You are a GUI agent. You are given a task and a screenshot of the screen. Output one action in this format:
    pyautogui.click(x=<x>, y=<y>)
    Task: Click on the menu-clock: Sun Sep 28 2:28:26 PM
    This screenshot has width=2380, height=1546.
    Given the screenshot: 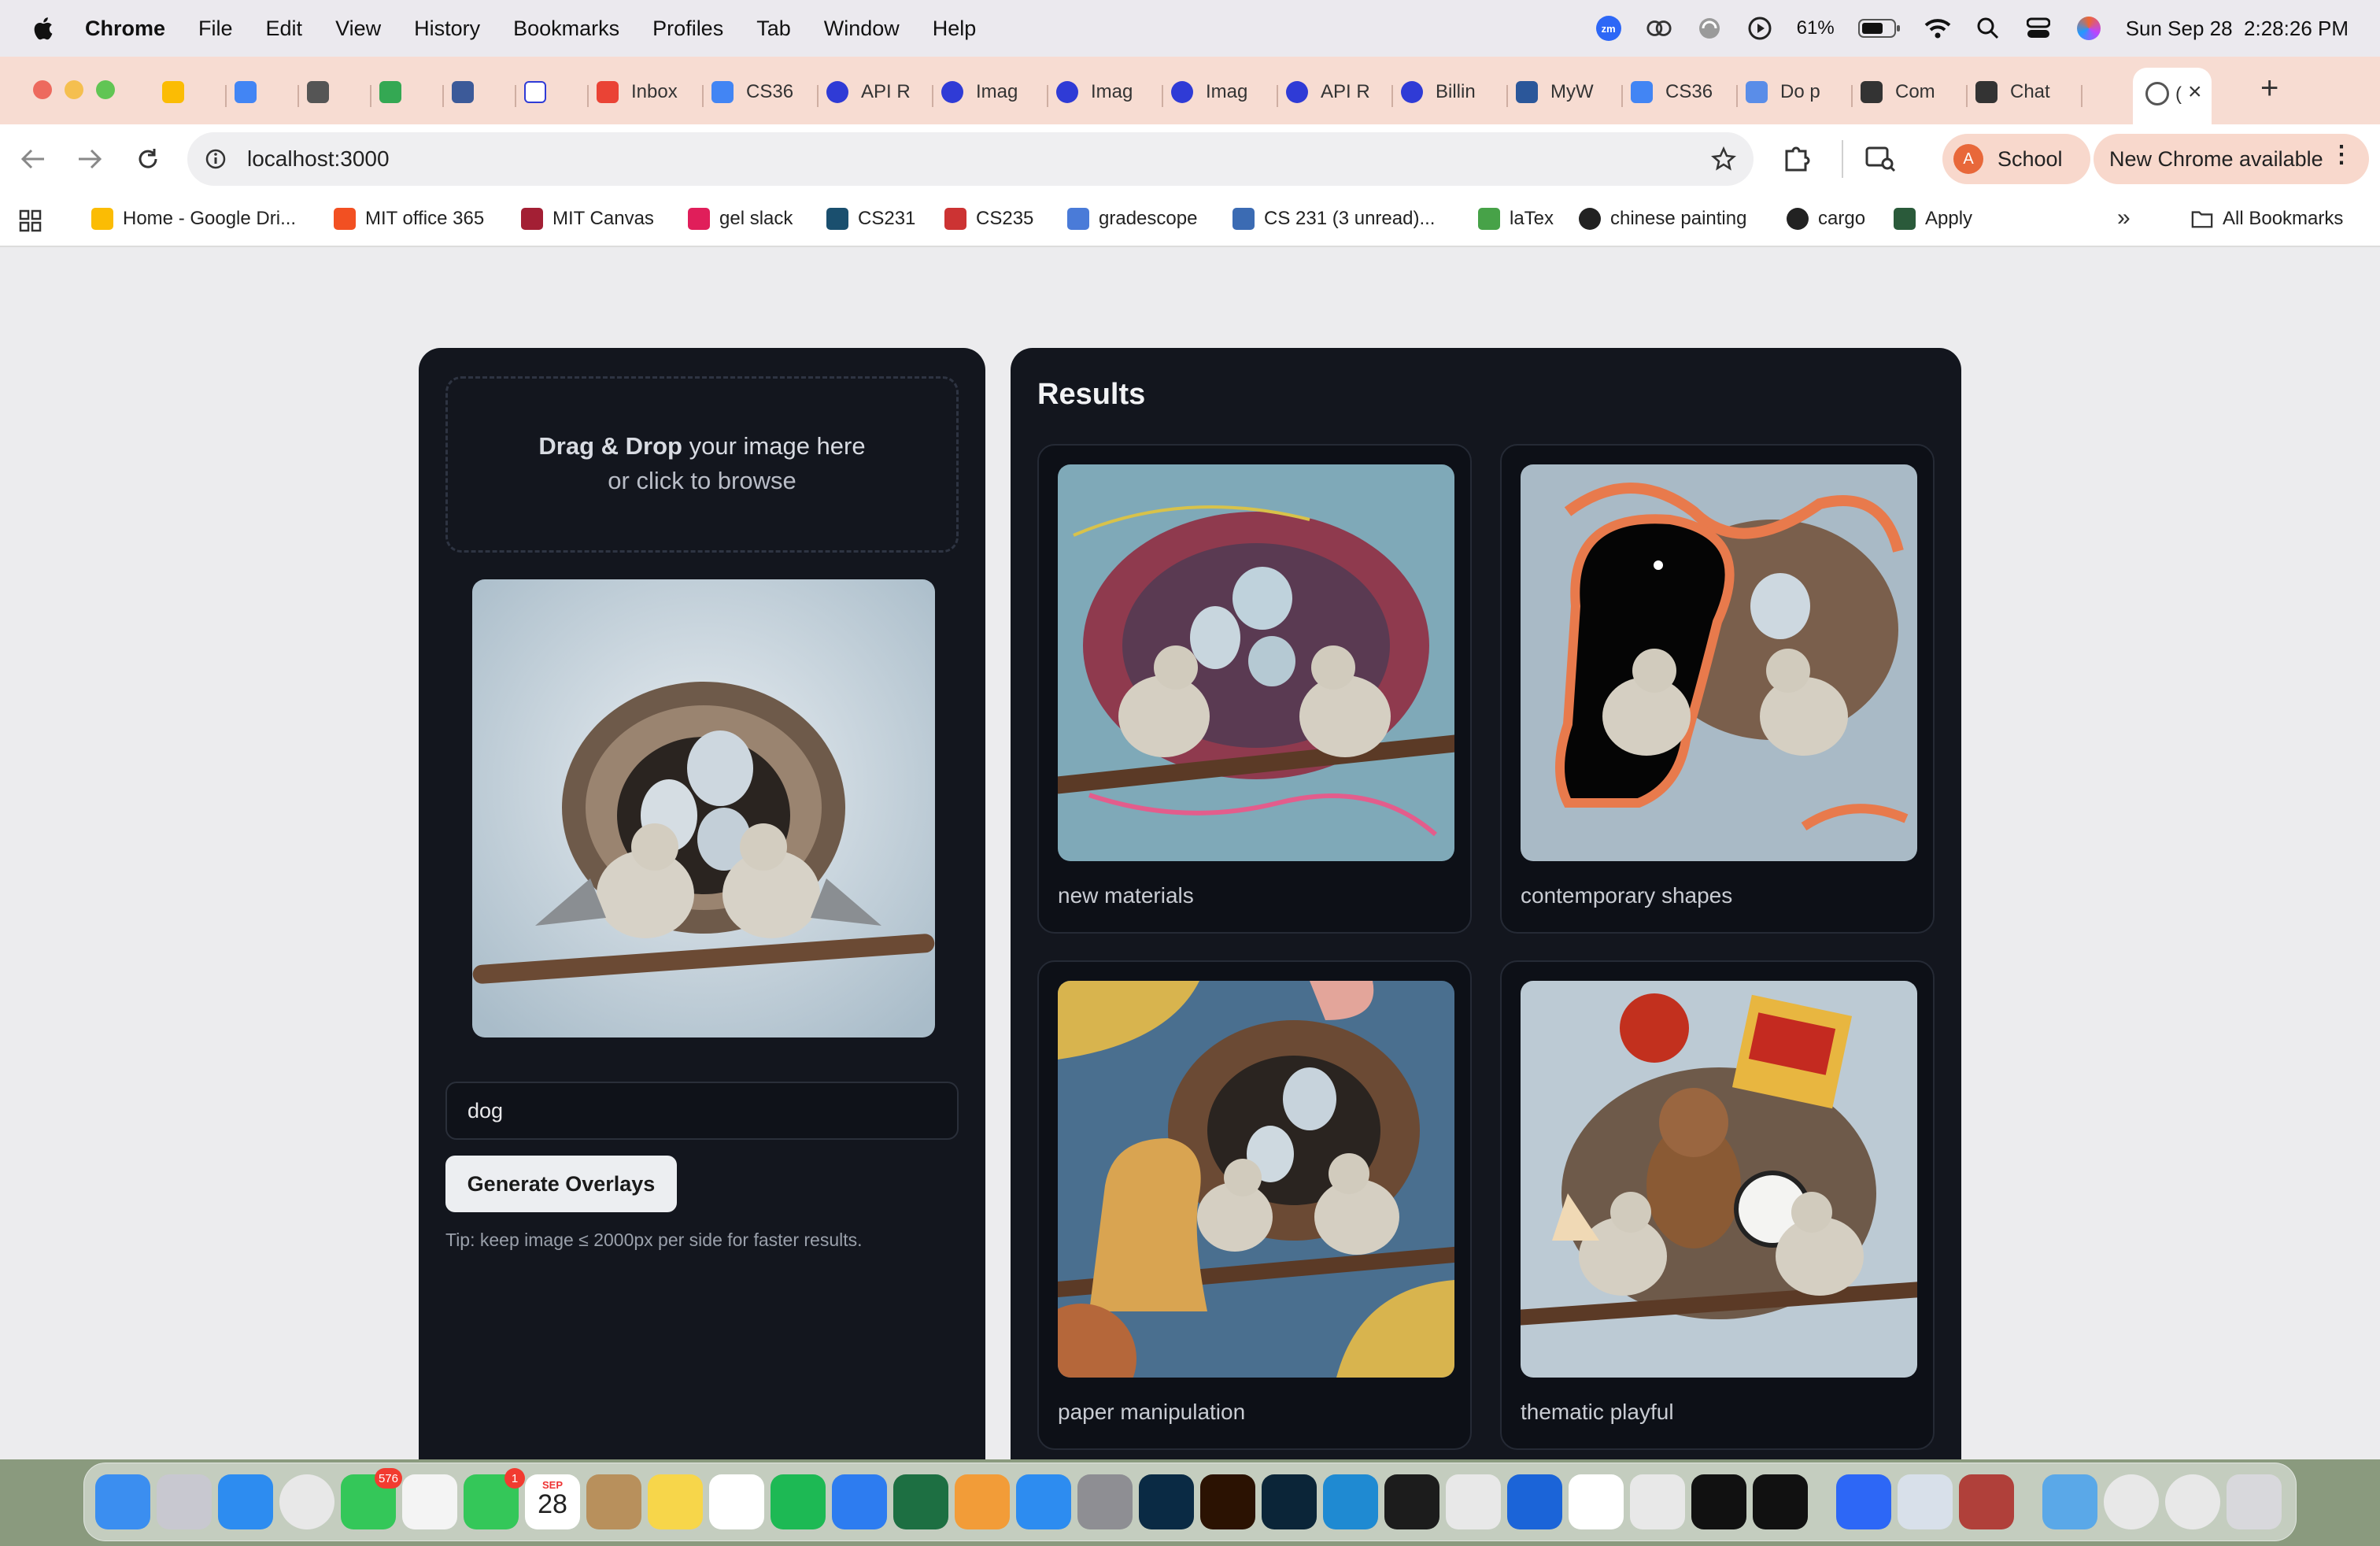 What is the action you would take?
    pyautogui.click(x=2237, y=29)
    